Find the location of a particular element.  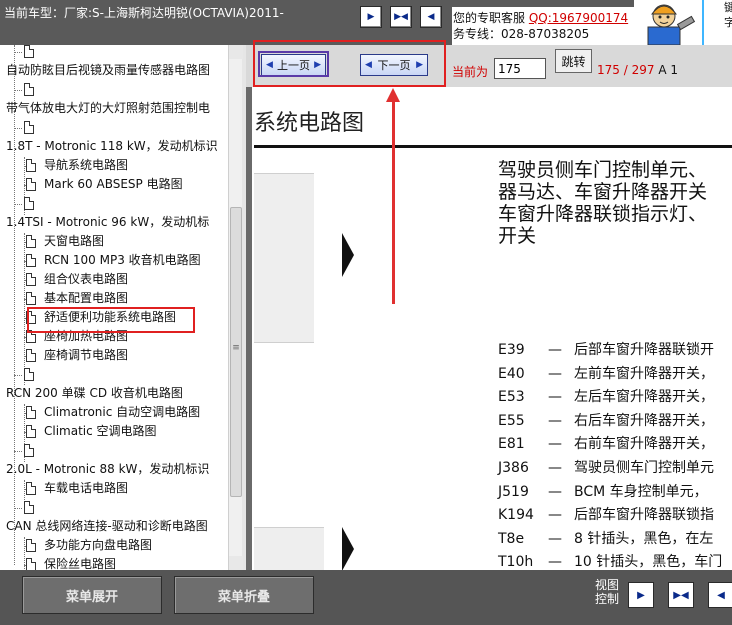

car-model-label: 当前车型：厂家:S-上海斯柯达明锐(OCTAVIA)2011- is located at coordinates (144, 13).